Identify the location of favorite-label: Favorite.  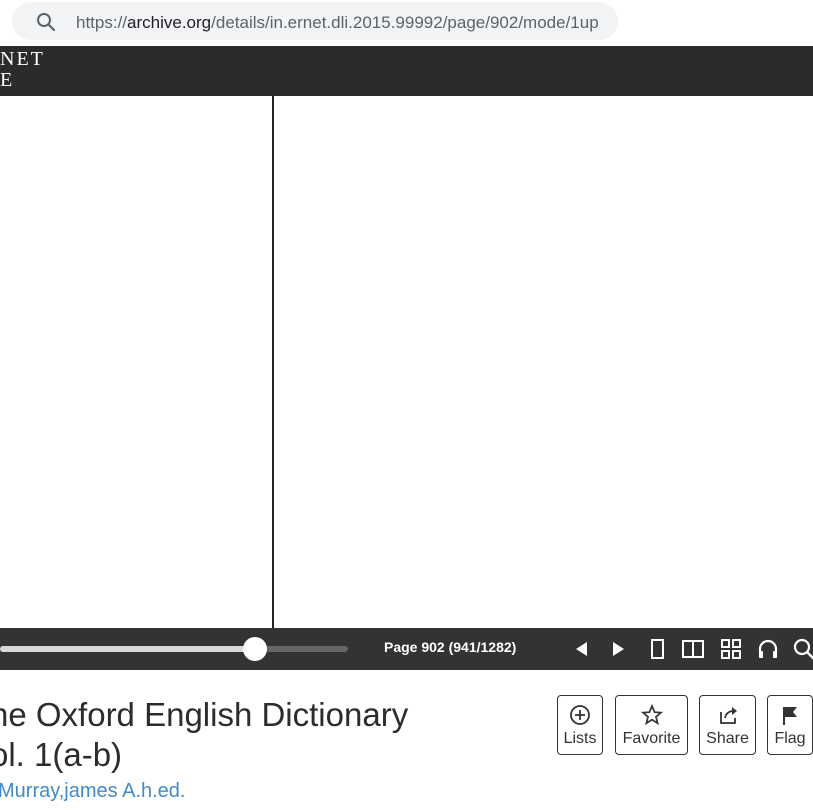
(651, 738).